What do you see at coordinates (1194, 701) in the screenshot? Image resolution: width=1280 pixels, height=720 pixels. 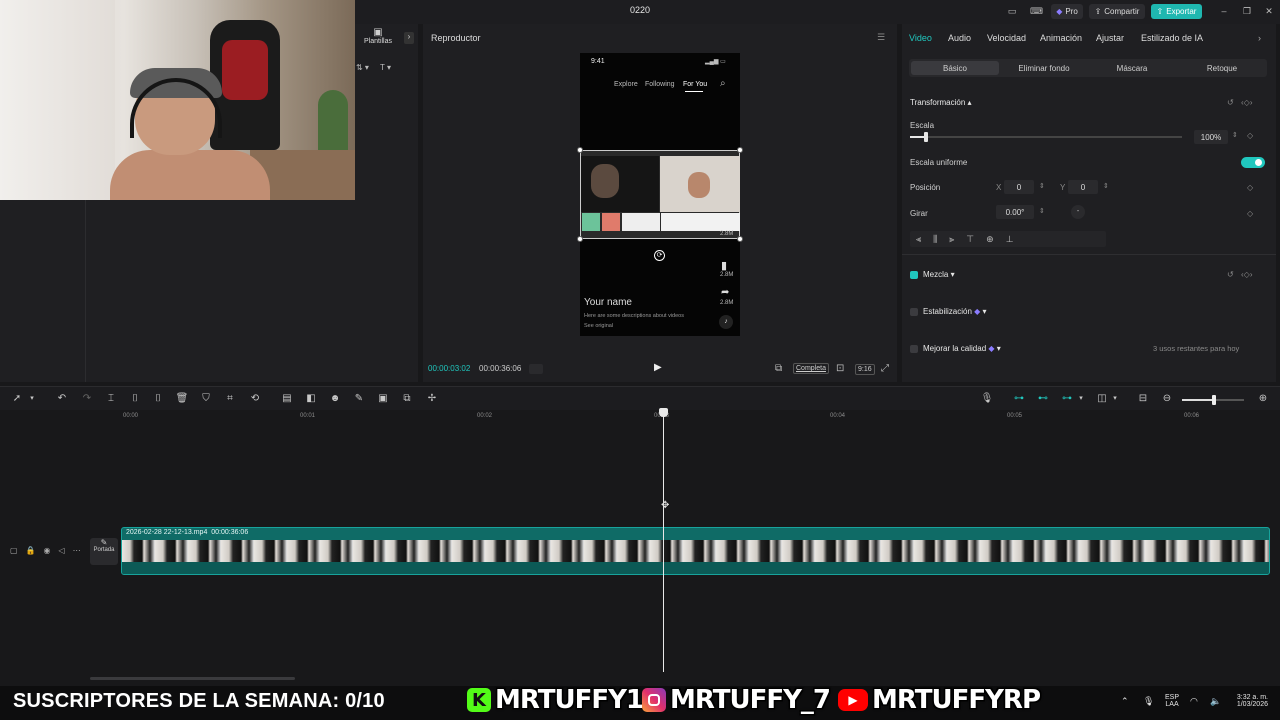 I see `wifi-icon: ◠` at bounding box center [1194, 701].